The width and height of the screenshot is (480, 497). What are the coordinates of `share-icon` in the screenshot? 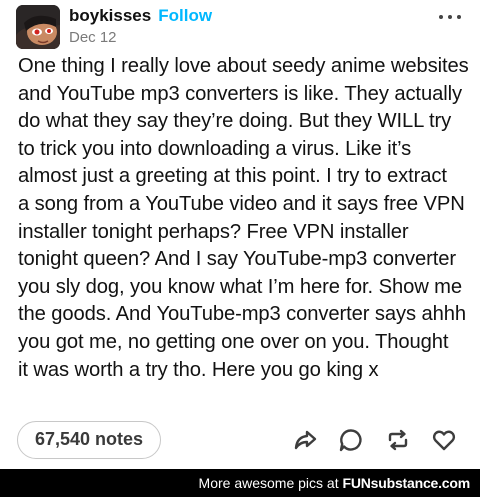 It's located at (305, 440).